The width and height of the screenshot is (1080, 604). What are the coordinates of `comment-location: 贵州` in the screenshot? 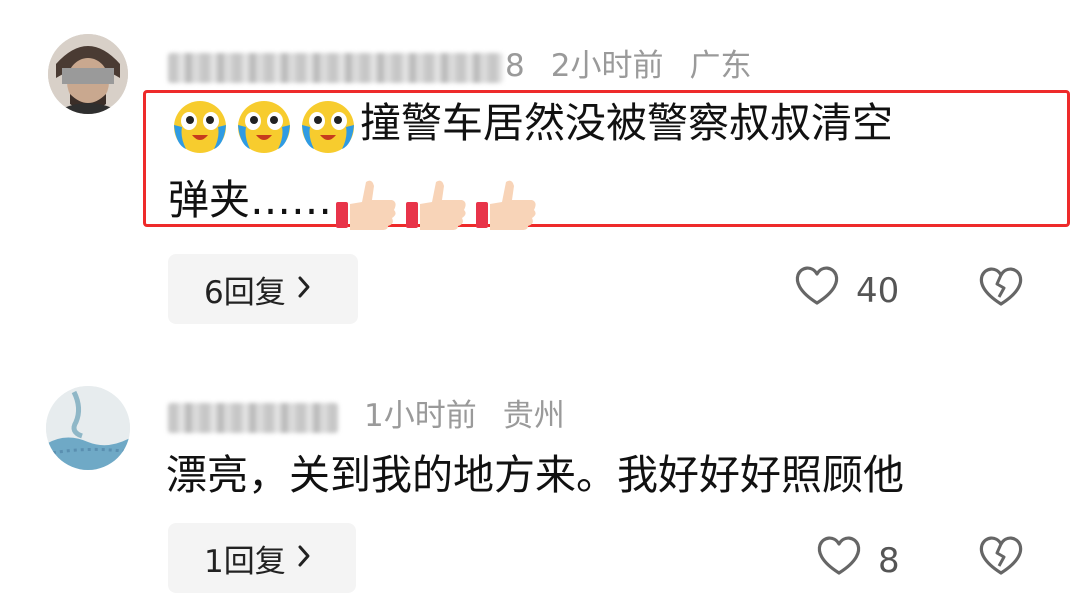 It's located at (533, 416).